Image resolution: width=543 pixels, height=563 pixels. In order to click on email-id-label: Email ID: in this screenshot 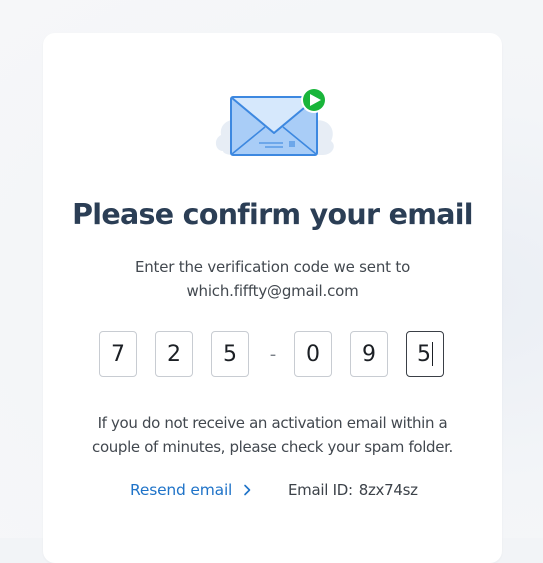, I will do `click(320, 490)`.